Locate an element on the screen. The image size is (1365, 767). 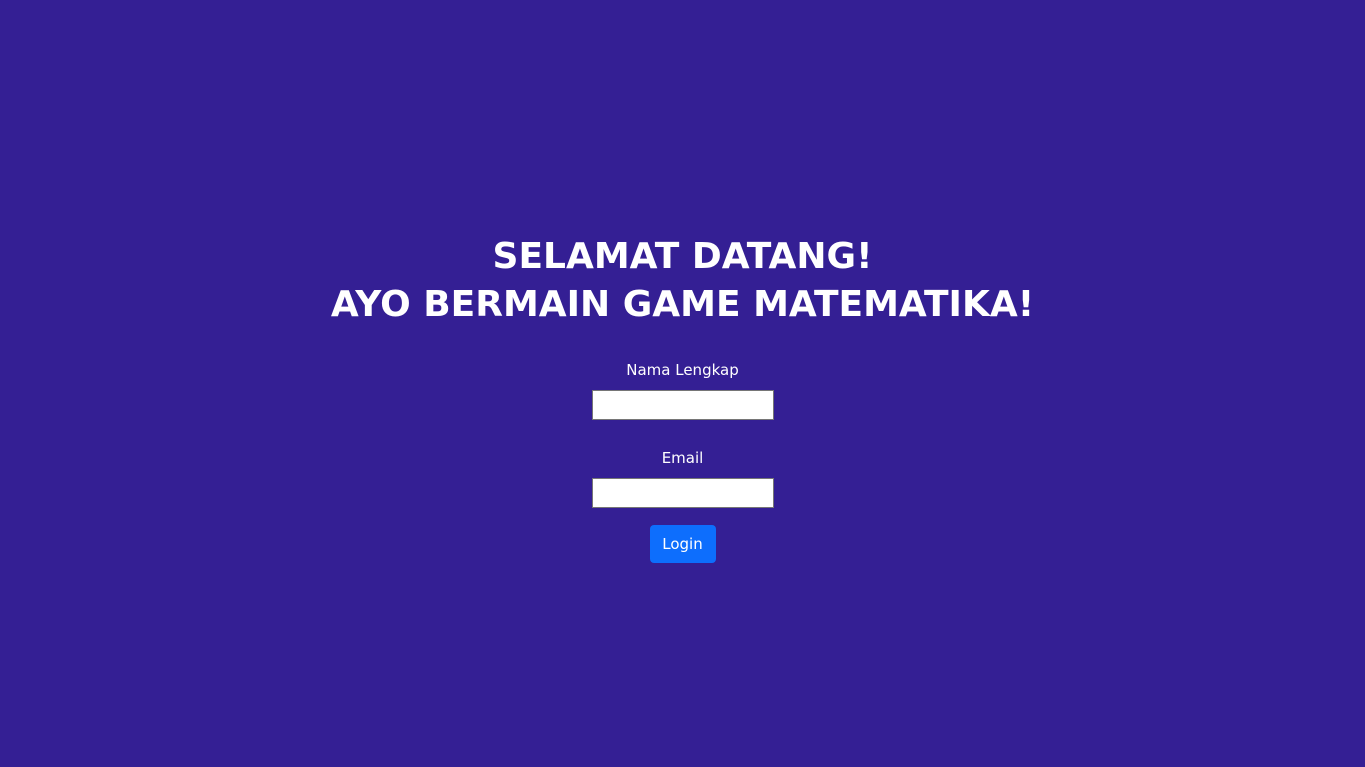
email-input is located at coordinates (682, 493).